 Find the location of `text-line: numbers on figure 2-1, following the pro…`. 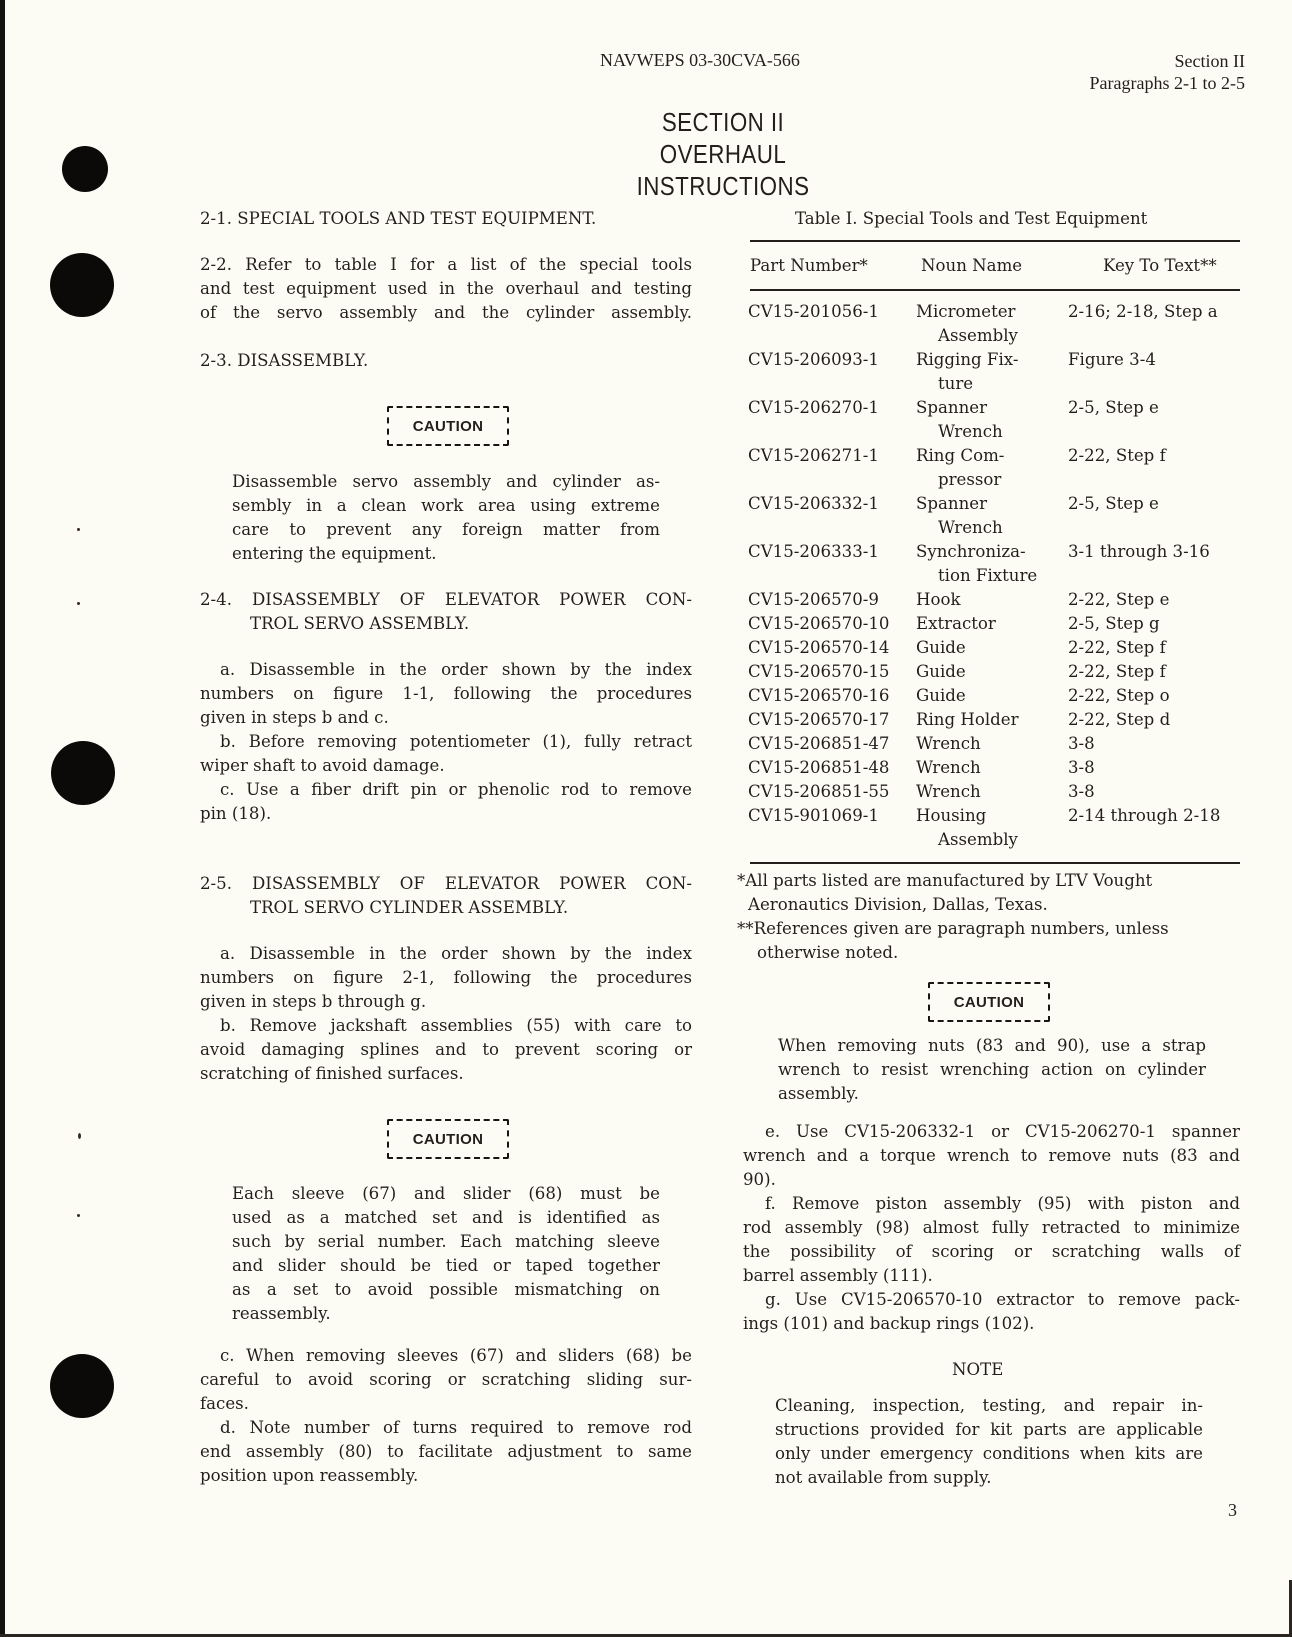

text-line: numbers on figure 2-1, following the pro… is located at coordinates (446, 977).